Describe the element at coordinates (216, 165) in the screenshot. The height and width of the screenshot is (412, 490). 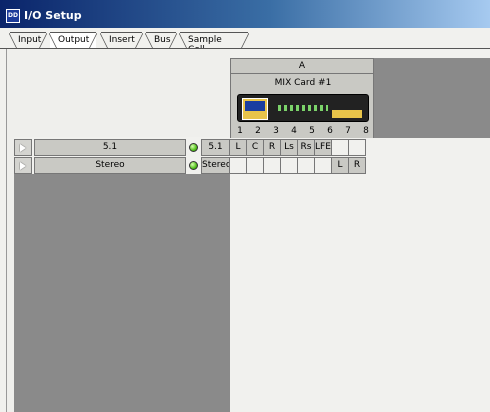
I see `path-format-button: Stereo` at that location.